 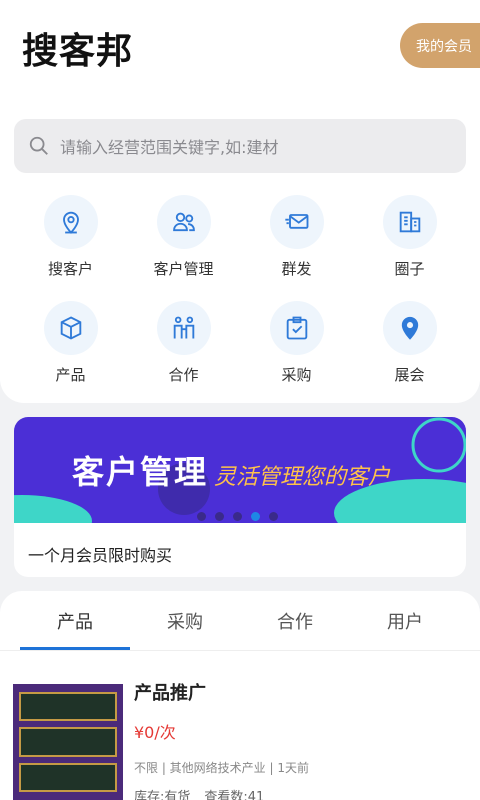 What do you see at coordinates (183, 222) in the screenshot?
I see `users-icon` at bounding box center [183, 222].